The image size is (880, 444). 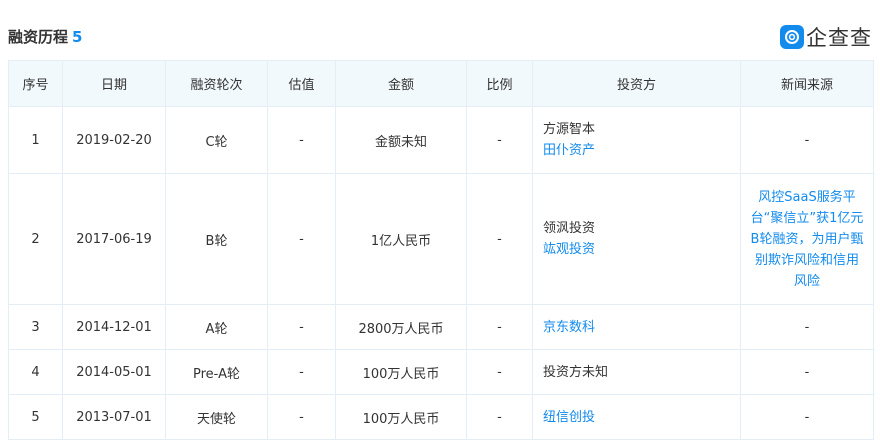 I want to click on cell-news: 风控SaaS服务平台“聚信立”获1亿元B轮融资，为用户甄别欺诈风险和信用风险, so click(x=807, y=239).